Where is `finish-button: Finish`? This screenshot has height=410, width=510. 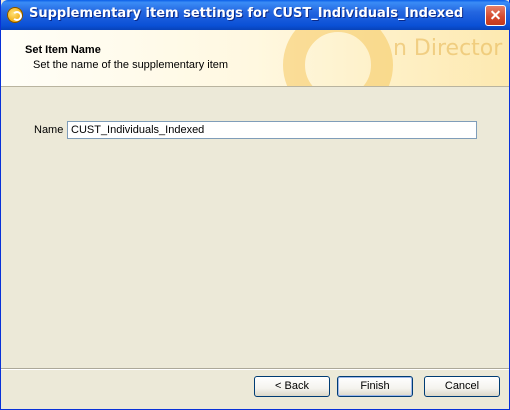 finish-button: Finish is located at coordinates (375, 386).